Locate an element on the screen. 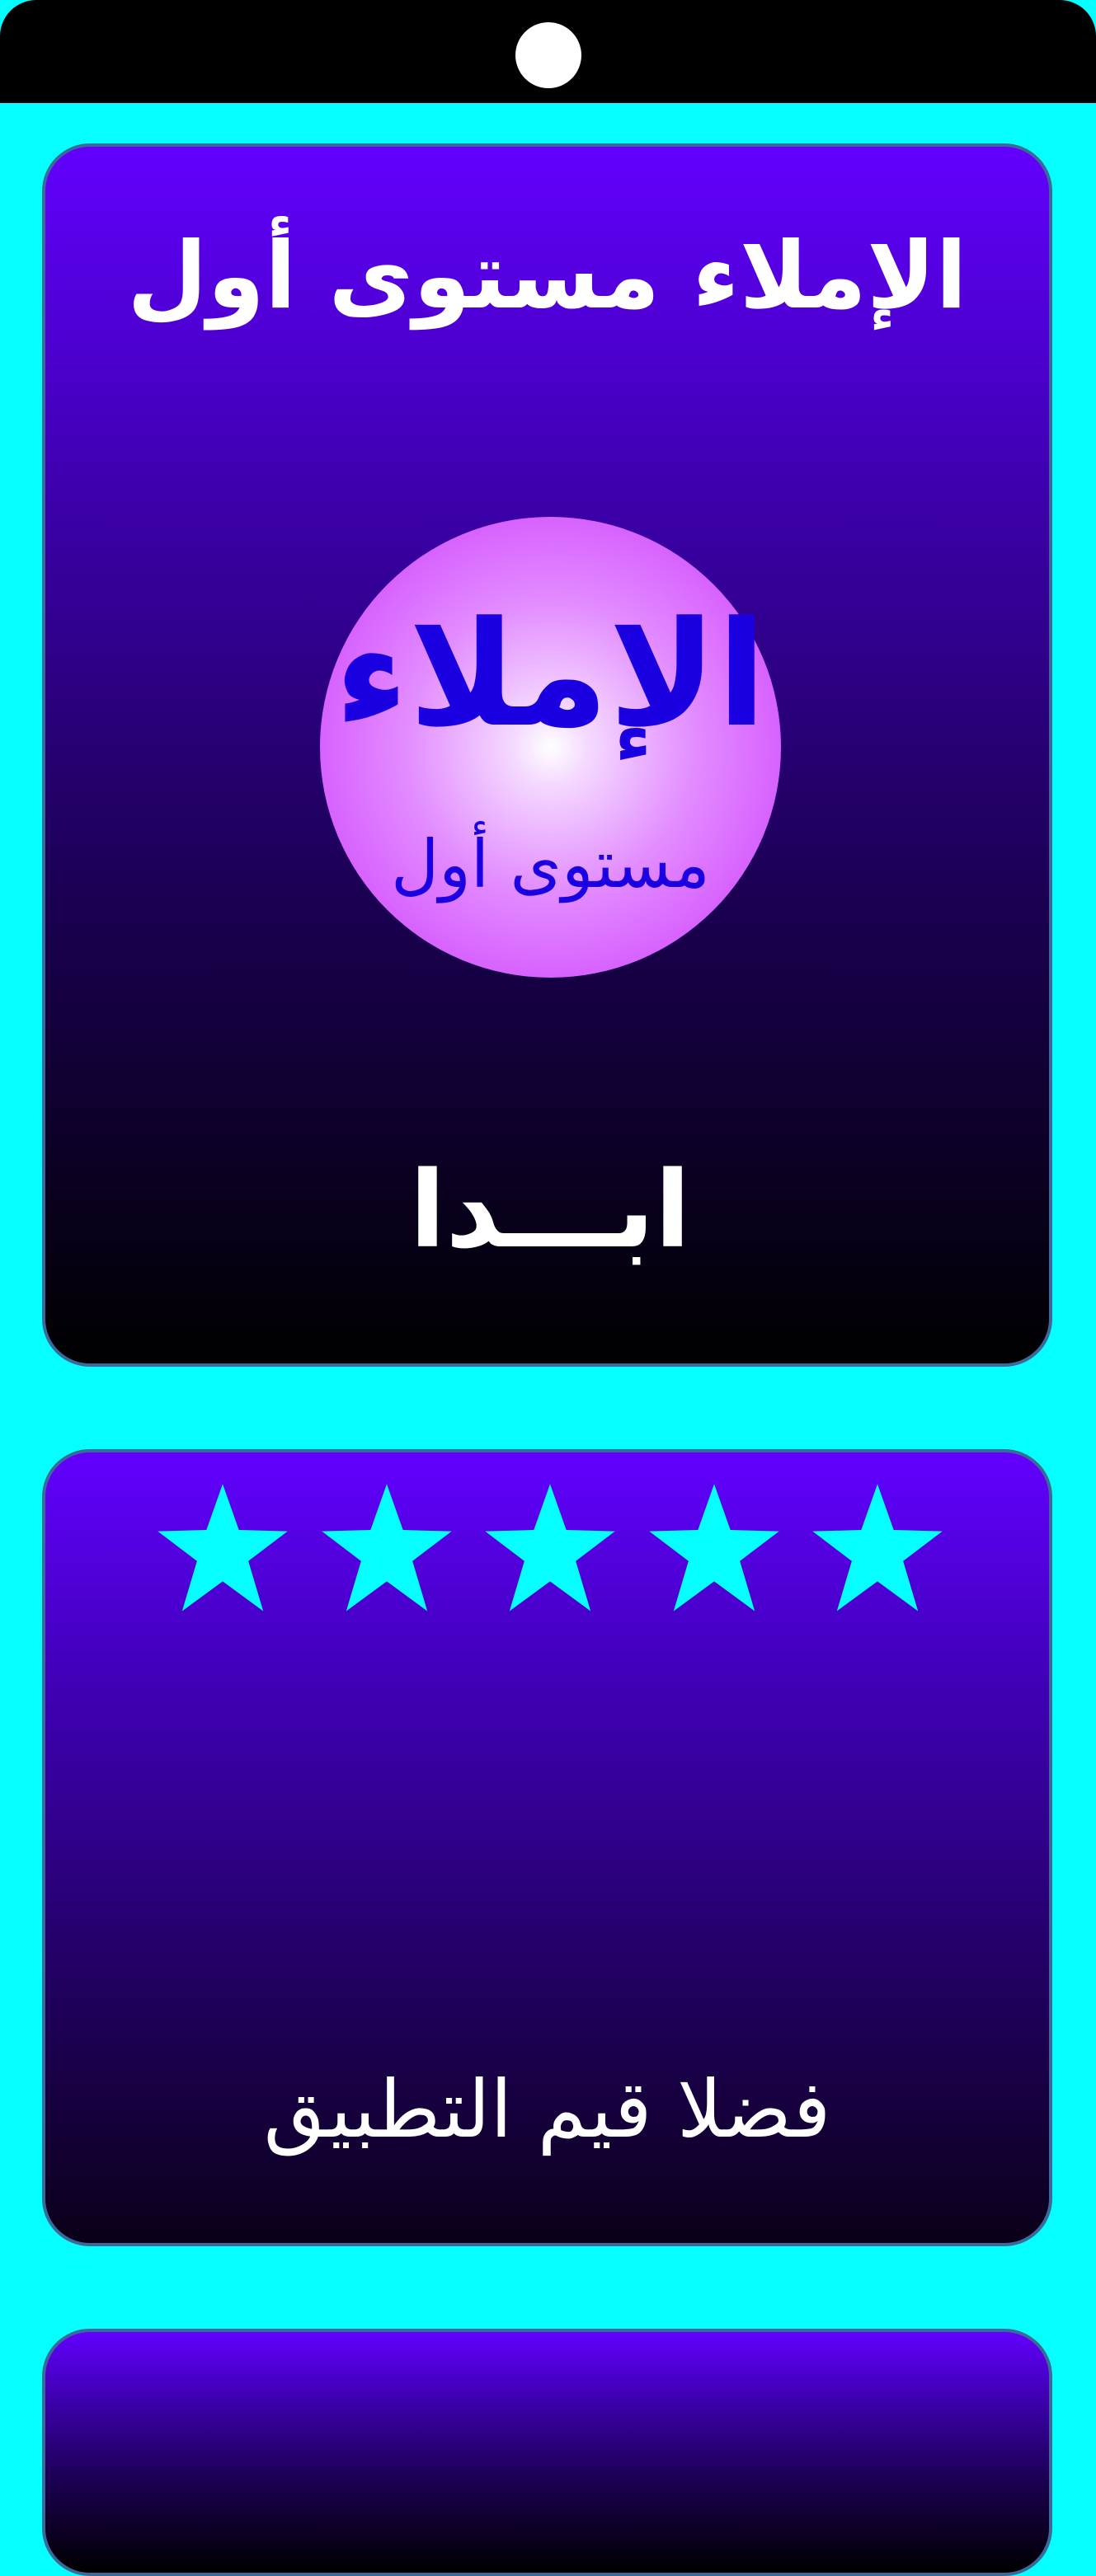  next-card is located at coordinates (547, 2452).